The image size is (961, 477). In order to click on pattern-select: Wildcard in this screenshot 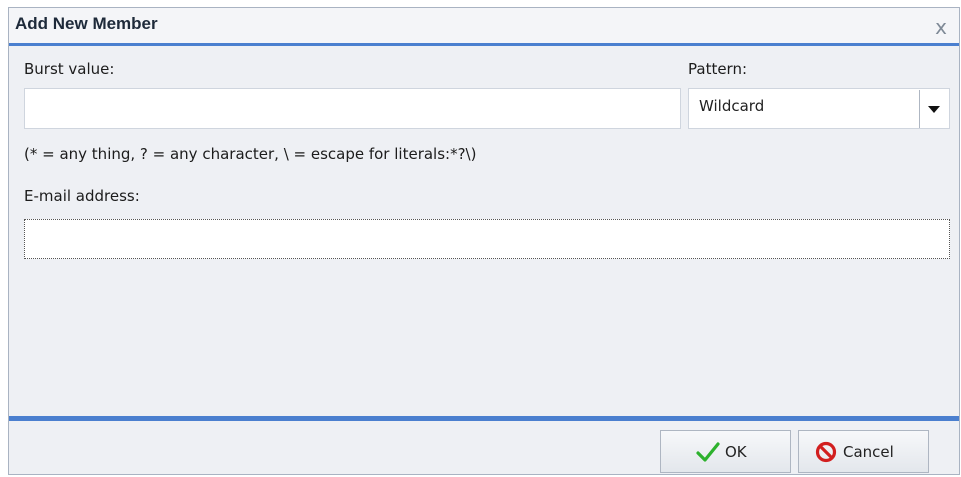, I will do `click(819, 108)`.